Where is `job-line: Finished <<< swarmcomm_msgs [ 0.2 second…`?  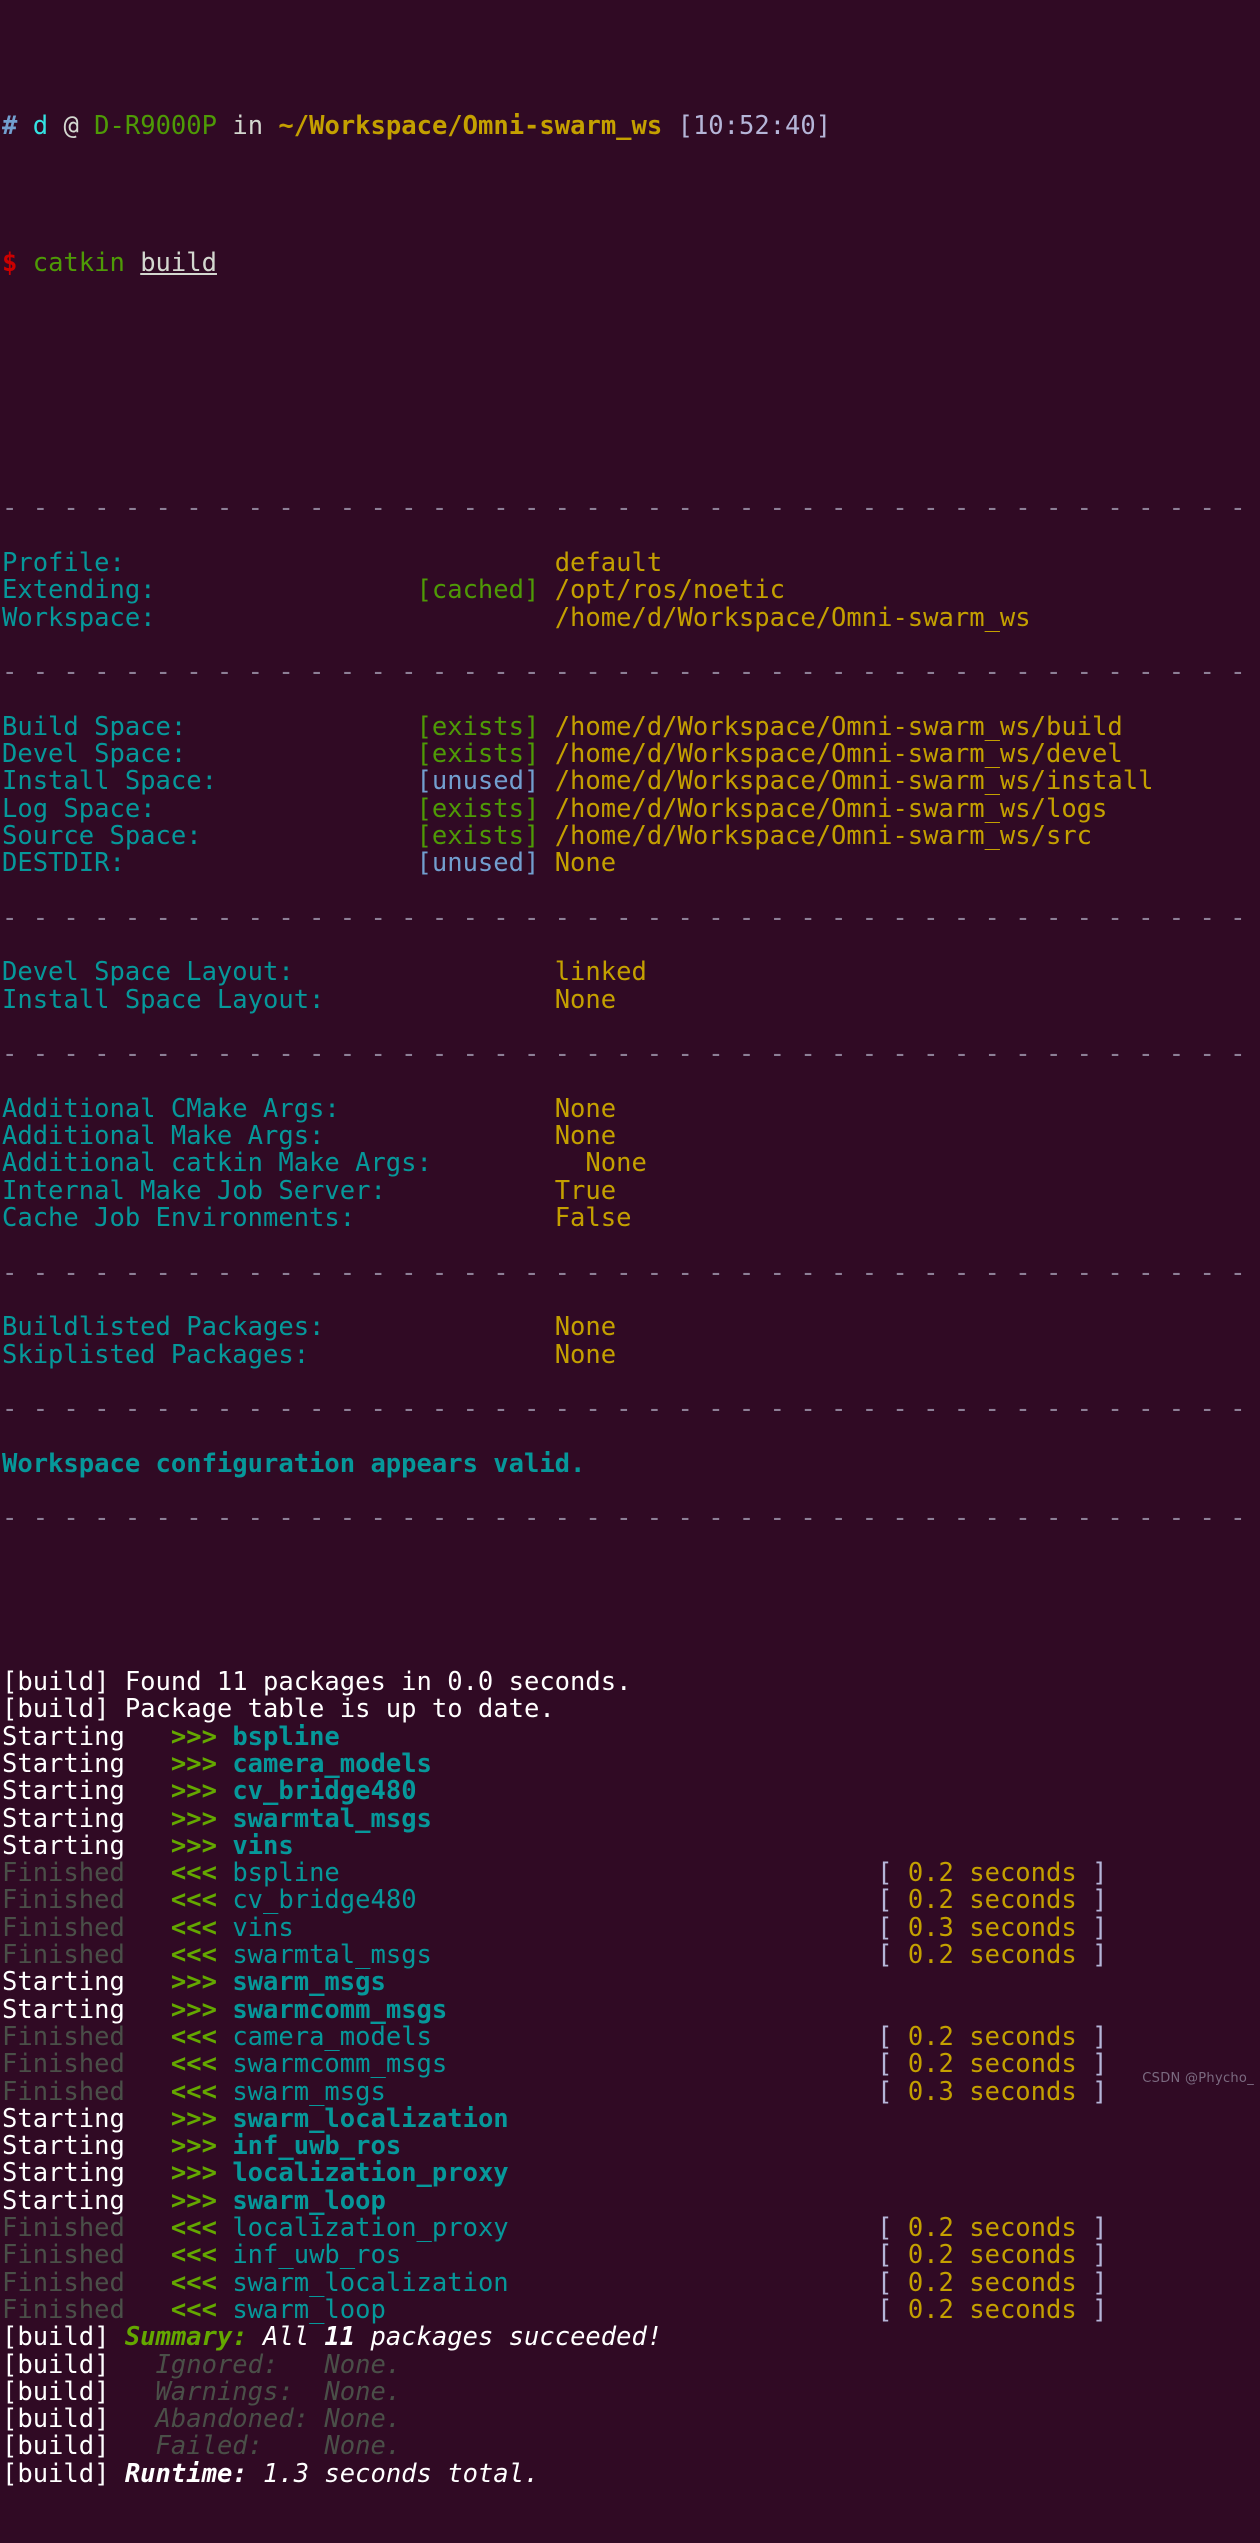 job-line: Finished <<< swarmcomm_msgs [ 0.2 second… is located at coordinates (631, 2064).